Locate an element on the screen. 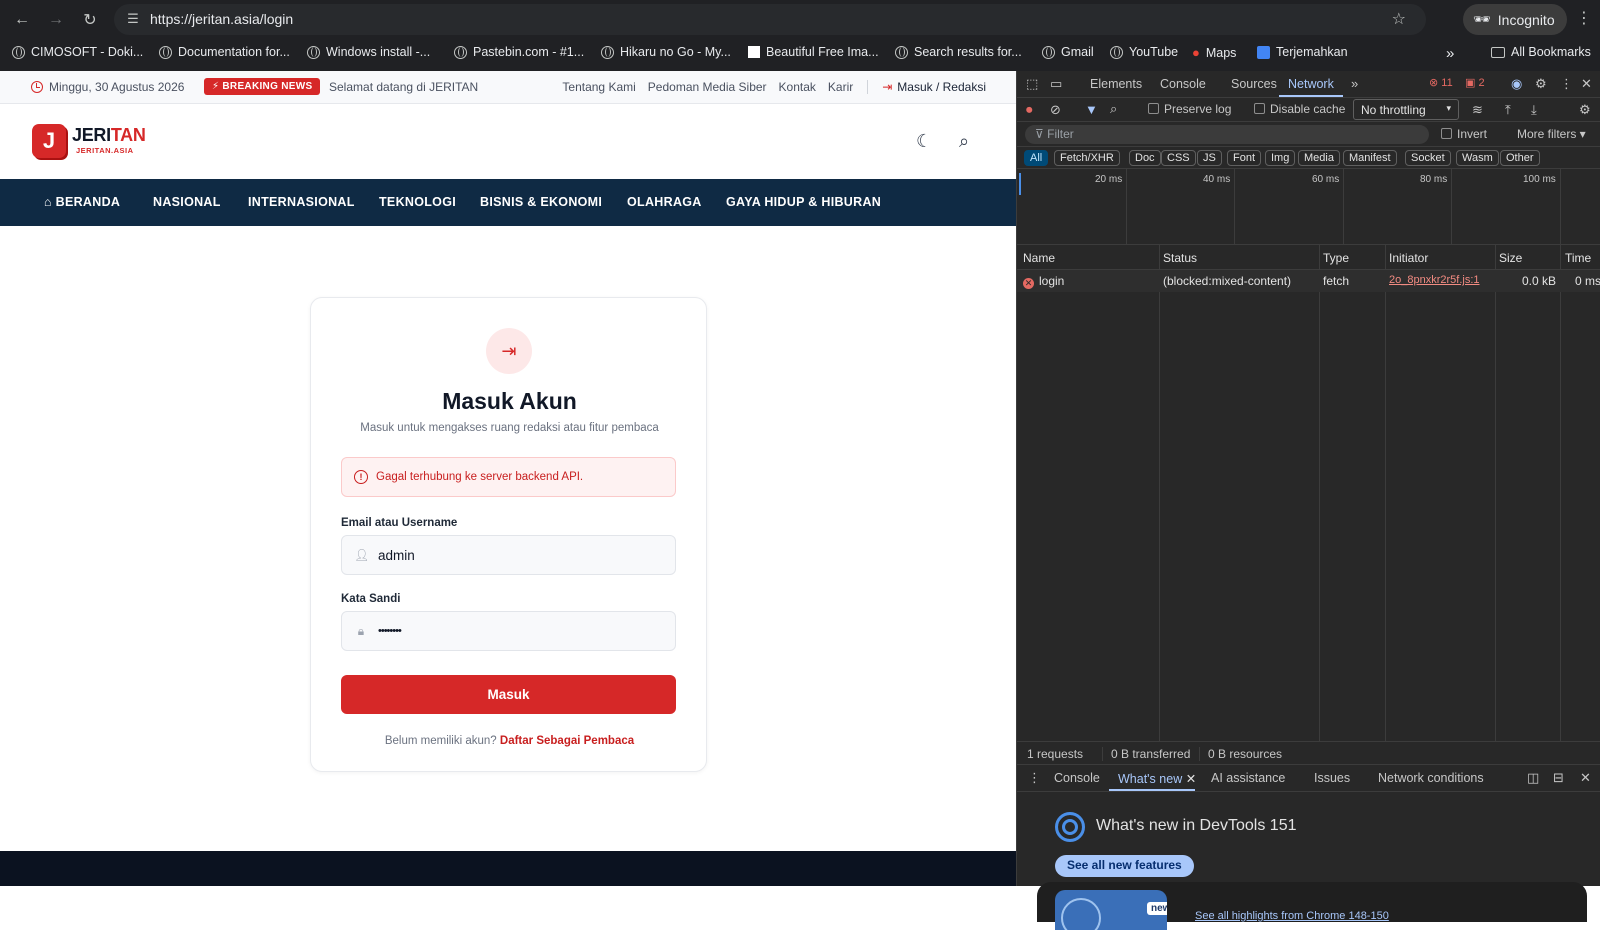 The image size is (1600, 930). chip-socket: Socket is located at coordinates (1428, 158).